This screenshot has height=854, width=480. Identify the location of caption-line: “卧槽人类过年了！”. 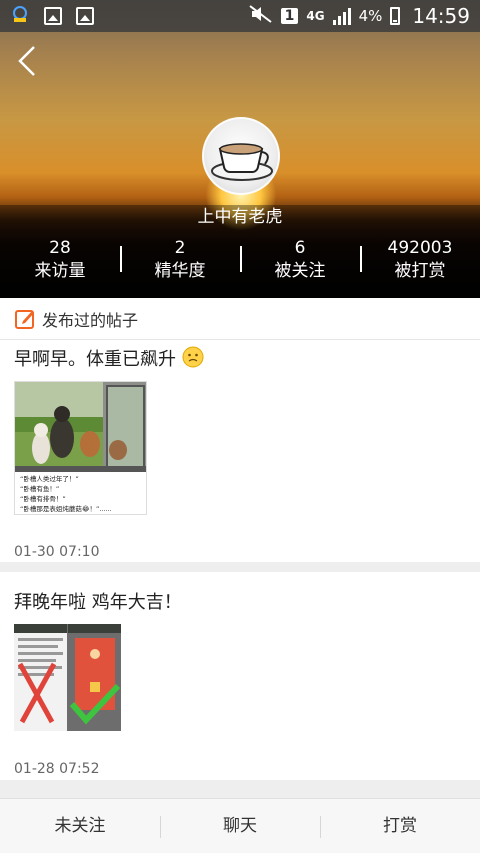
(49, 479).